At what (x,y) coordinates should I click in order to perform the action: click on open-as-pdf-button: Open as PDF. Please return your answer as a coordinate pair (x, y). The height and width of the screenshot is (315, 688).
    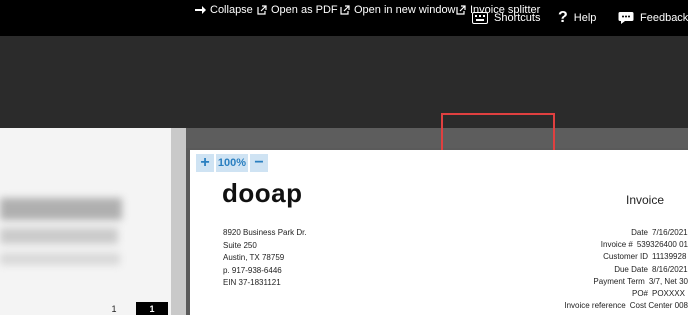
    Looking at the image, I should click on (297, 10).